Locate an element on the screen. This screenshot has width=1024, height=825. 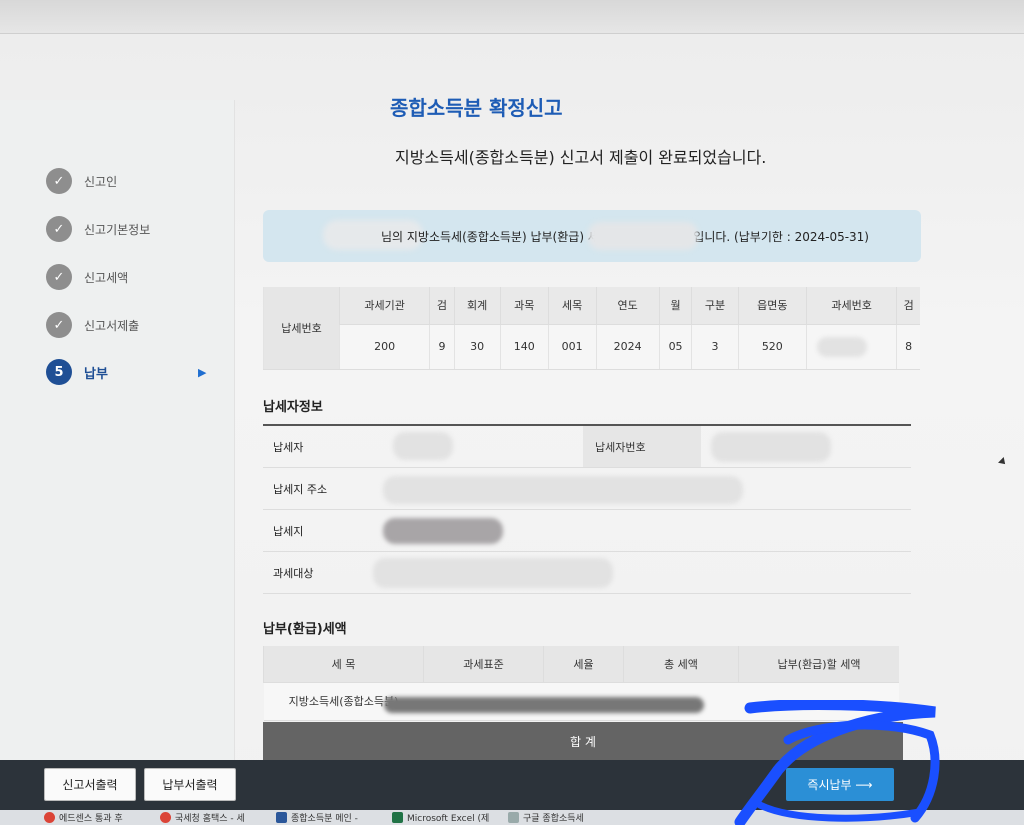
table-row: 납세지 is located at coordinates (587, 531).